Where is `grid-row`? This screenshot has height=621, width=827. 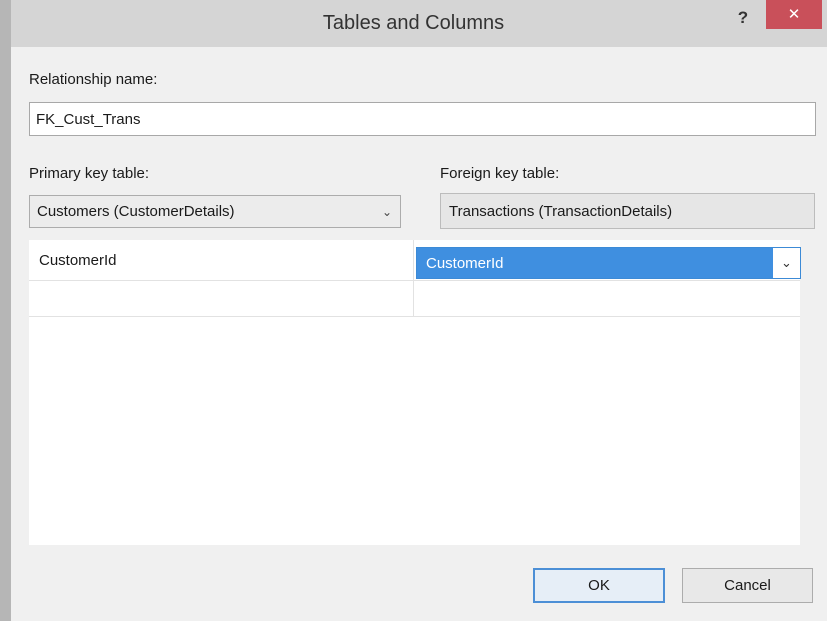
grid-row is located at coordinates (414, 299).